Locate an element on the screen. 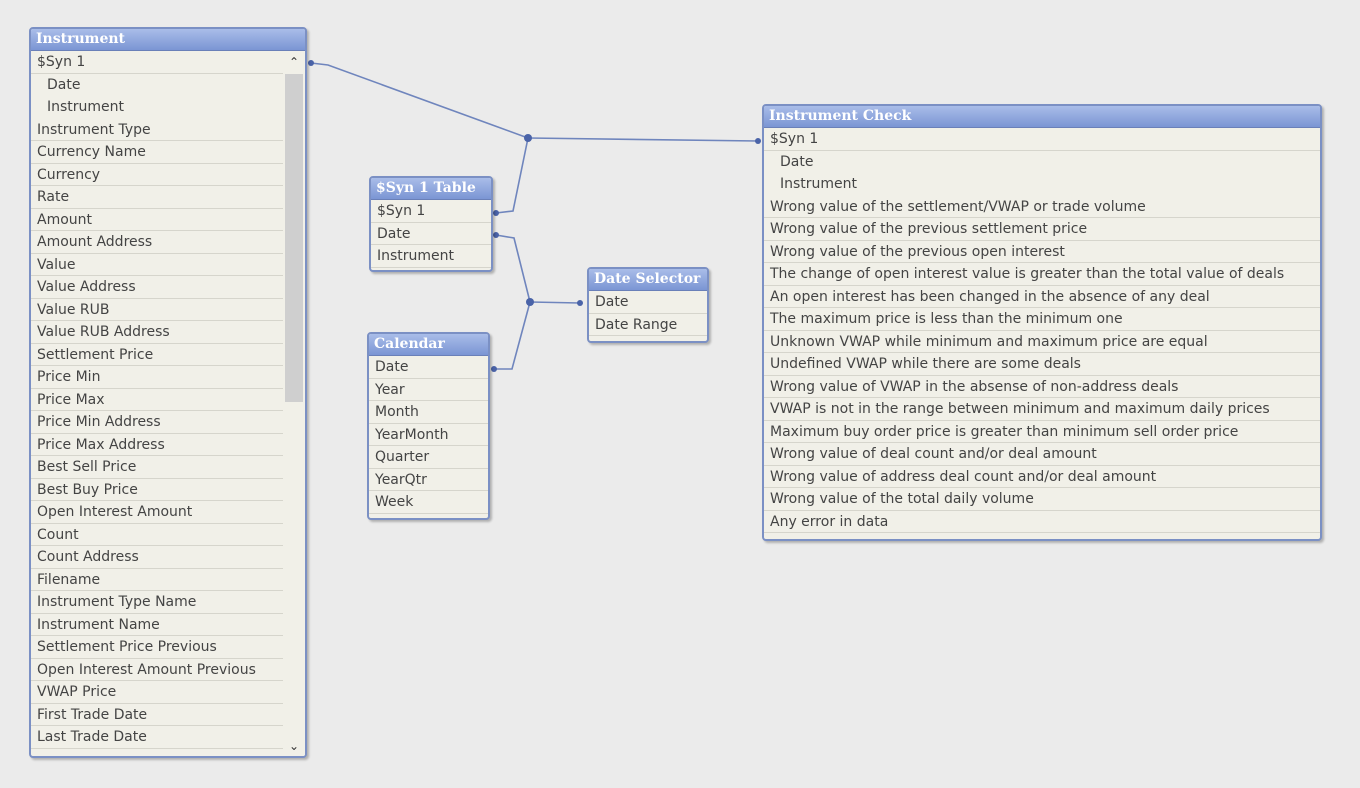 The height and width of the screenshot is (788, 1360). field-row: Any error in data is located at coordinates (1042, 522).